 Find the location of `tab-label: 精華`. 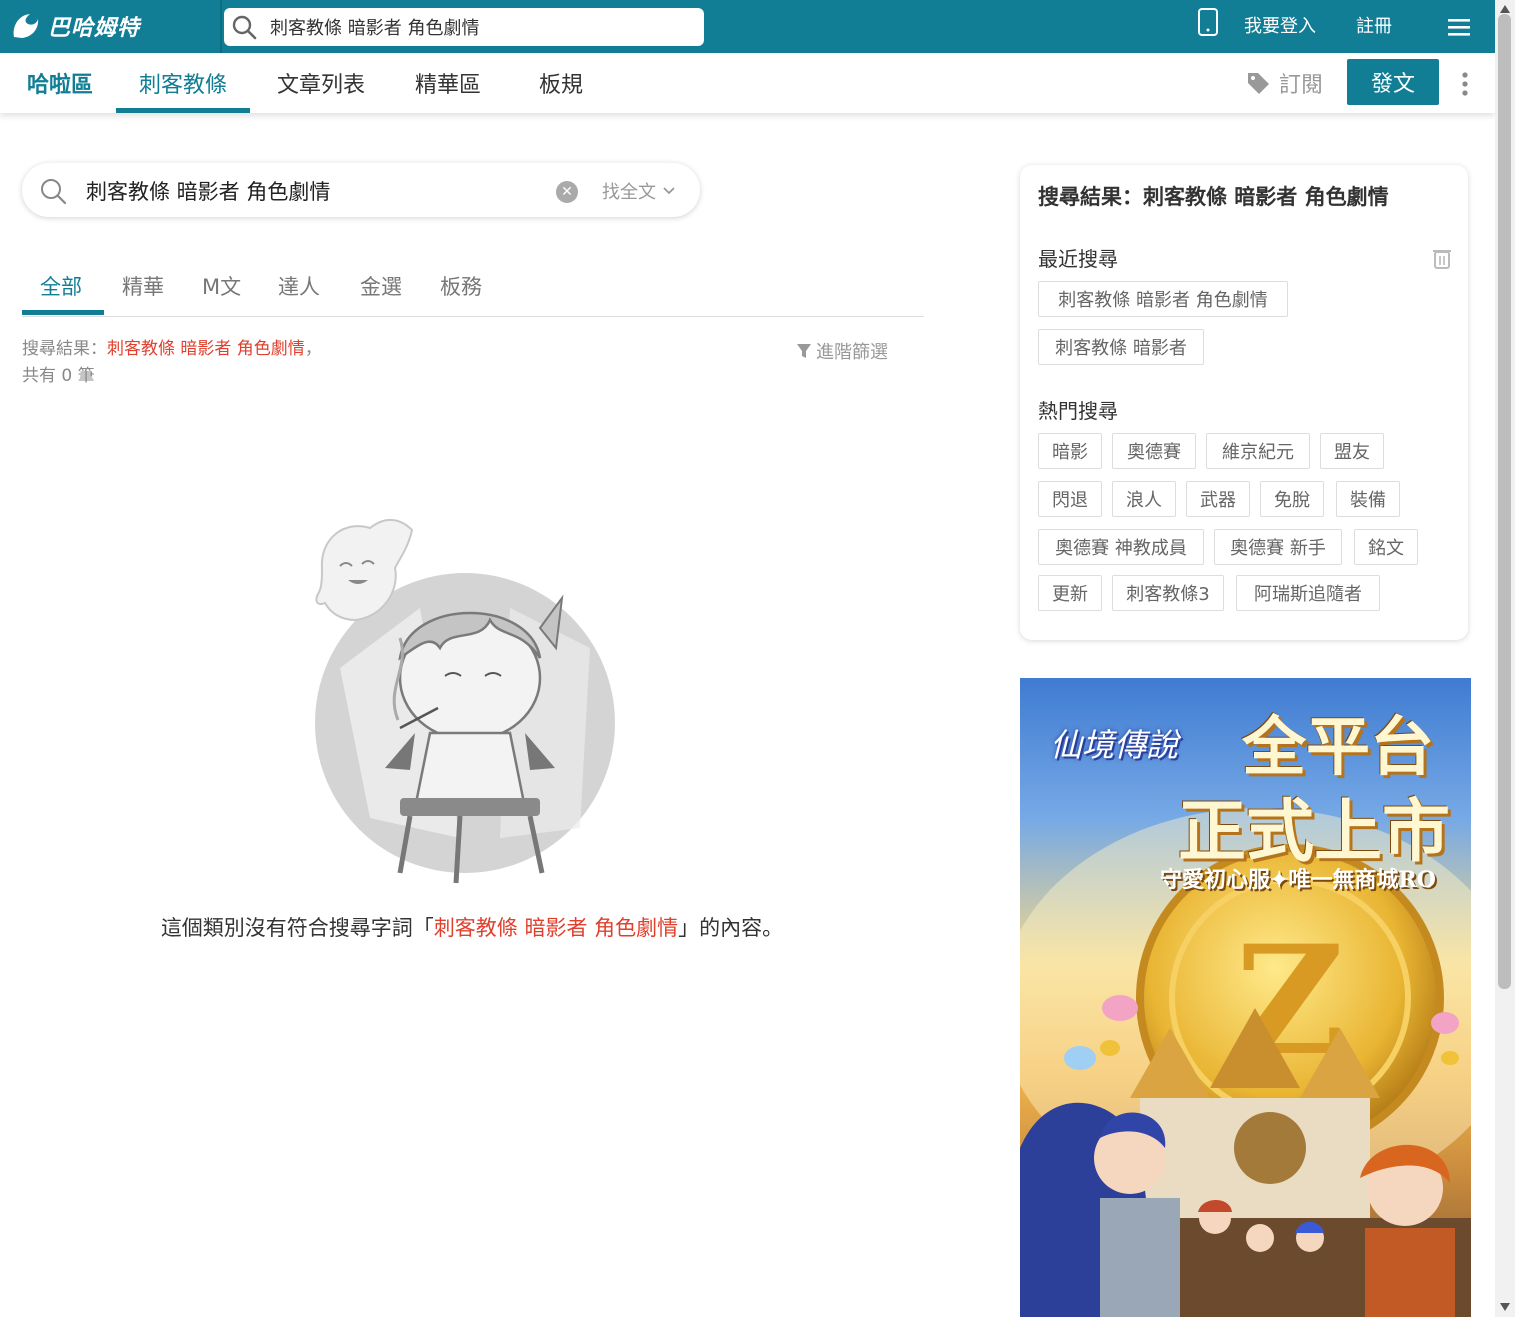

tab-label: 精華 is located at coordinates (143, 287).